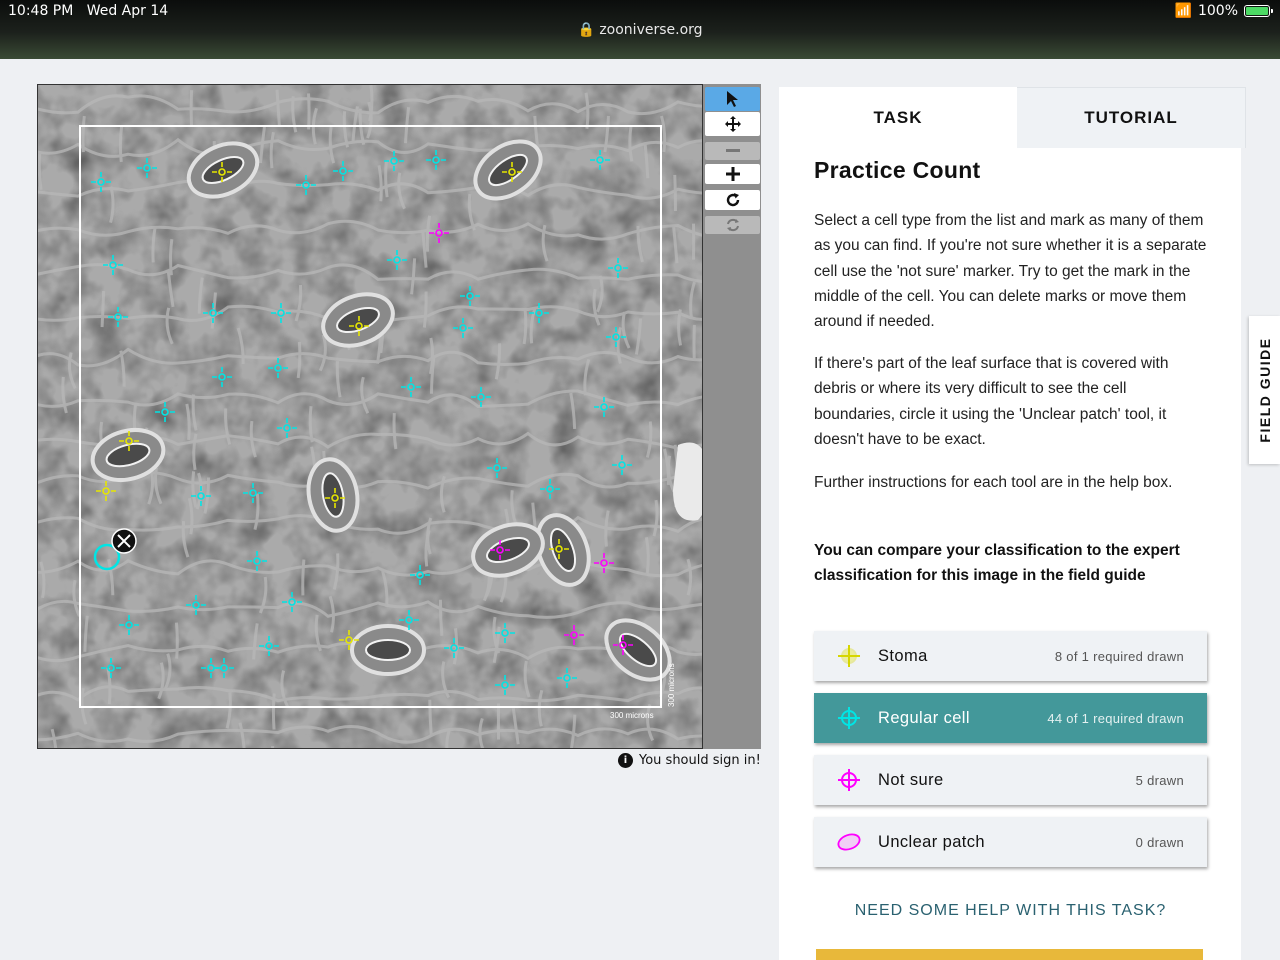 This screenshot has height=960, width=1280. Describe the element at coordinates (1217, 11) in the screenshot. I see `battery-percent: 100%` at that location.